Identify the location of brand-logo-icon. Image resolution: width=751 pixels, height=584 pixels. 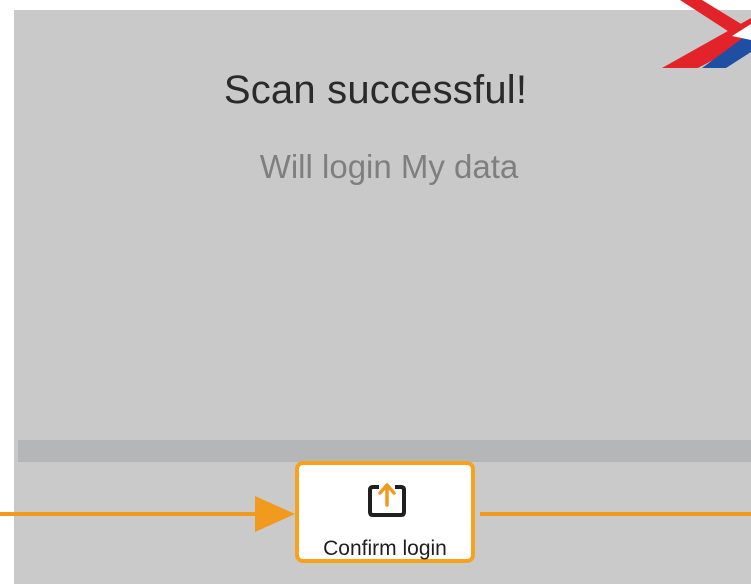
(706, 34).